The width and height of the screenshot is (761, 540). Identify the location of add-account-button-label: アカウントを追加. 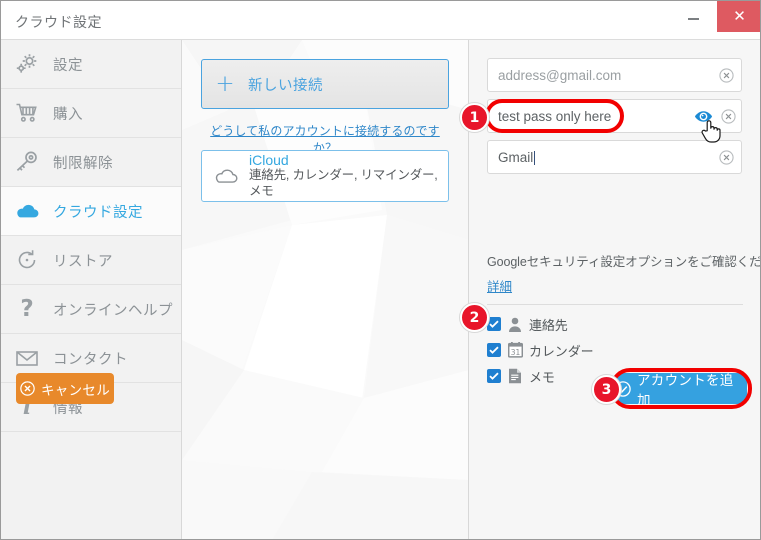
(685, 390).